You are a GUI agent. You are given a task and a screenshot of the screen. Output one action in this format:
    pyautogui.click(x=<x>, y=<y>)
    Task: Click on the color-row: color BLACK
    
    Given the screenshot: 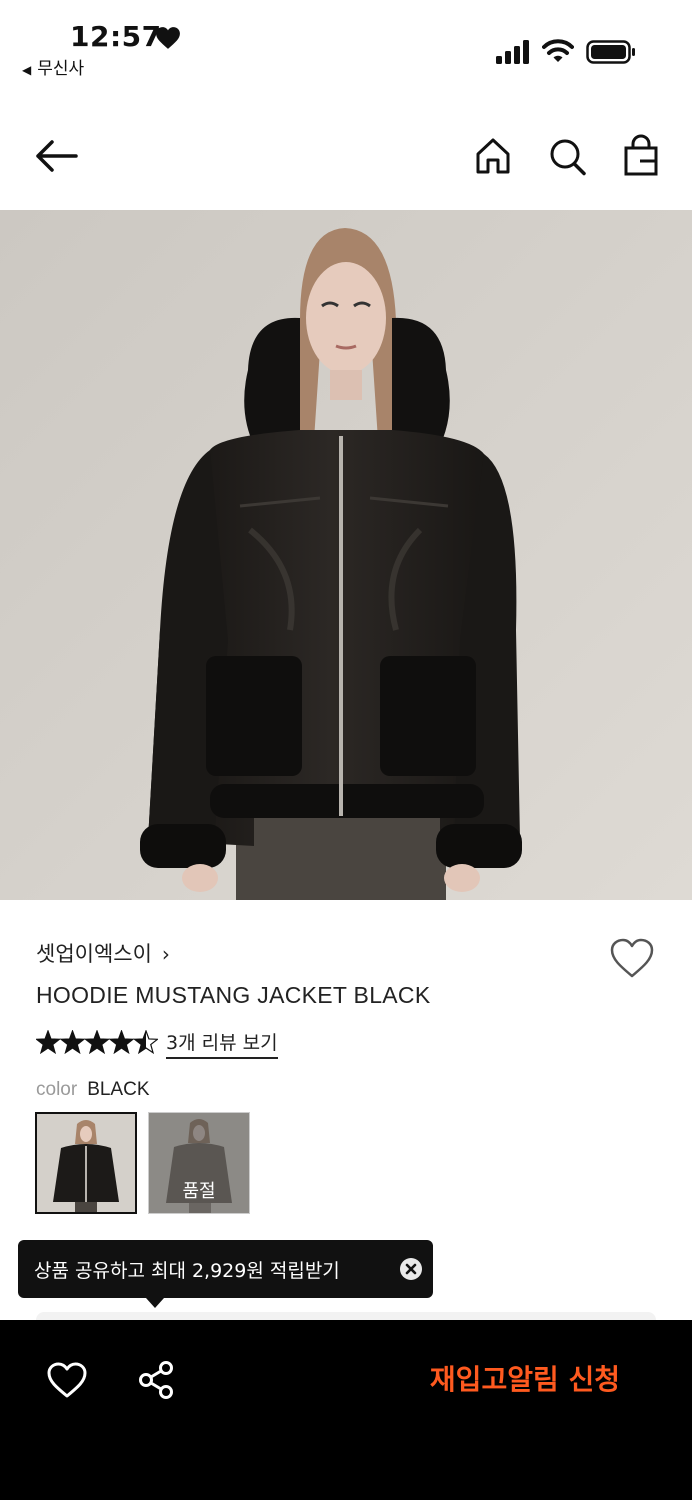 What is the action you would take?
    pyautogui.click(x=93, y=1089)
    